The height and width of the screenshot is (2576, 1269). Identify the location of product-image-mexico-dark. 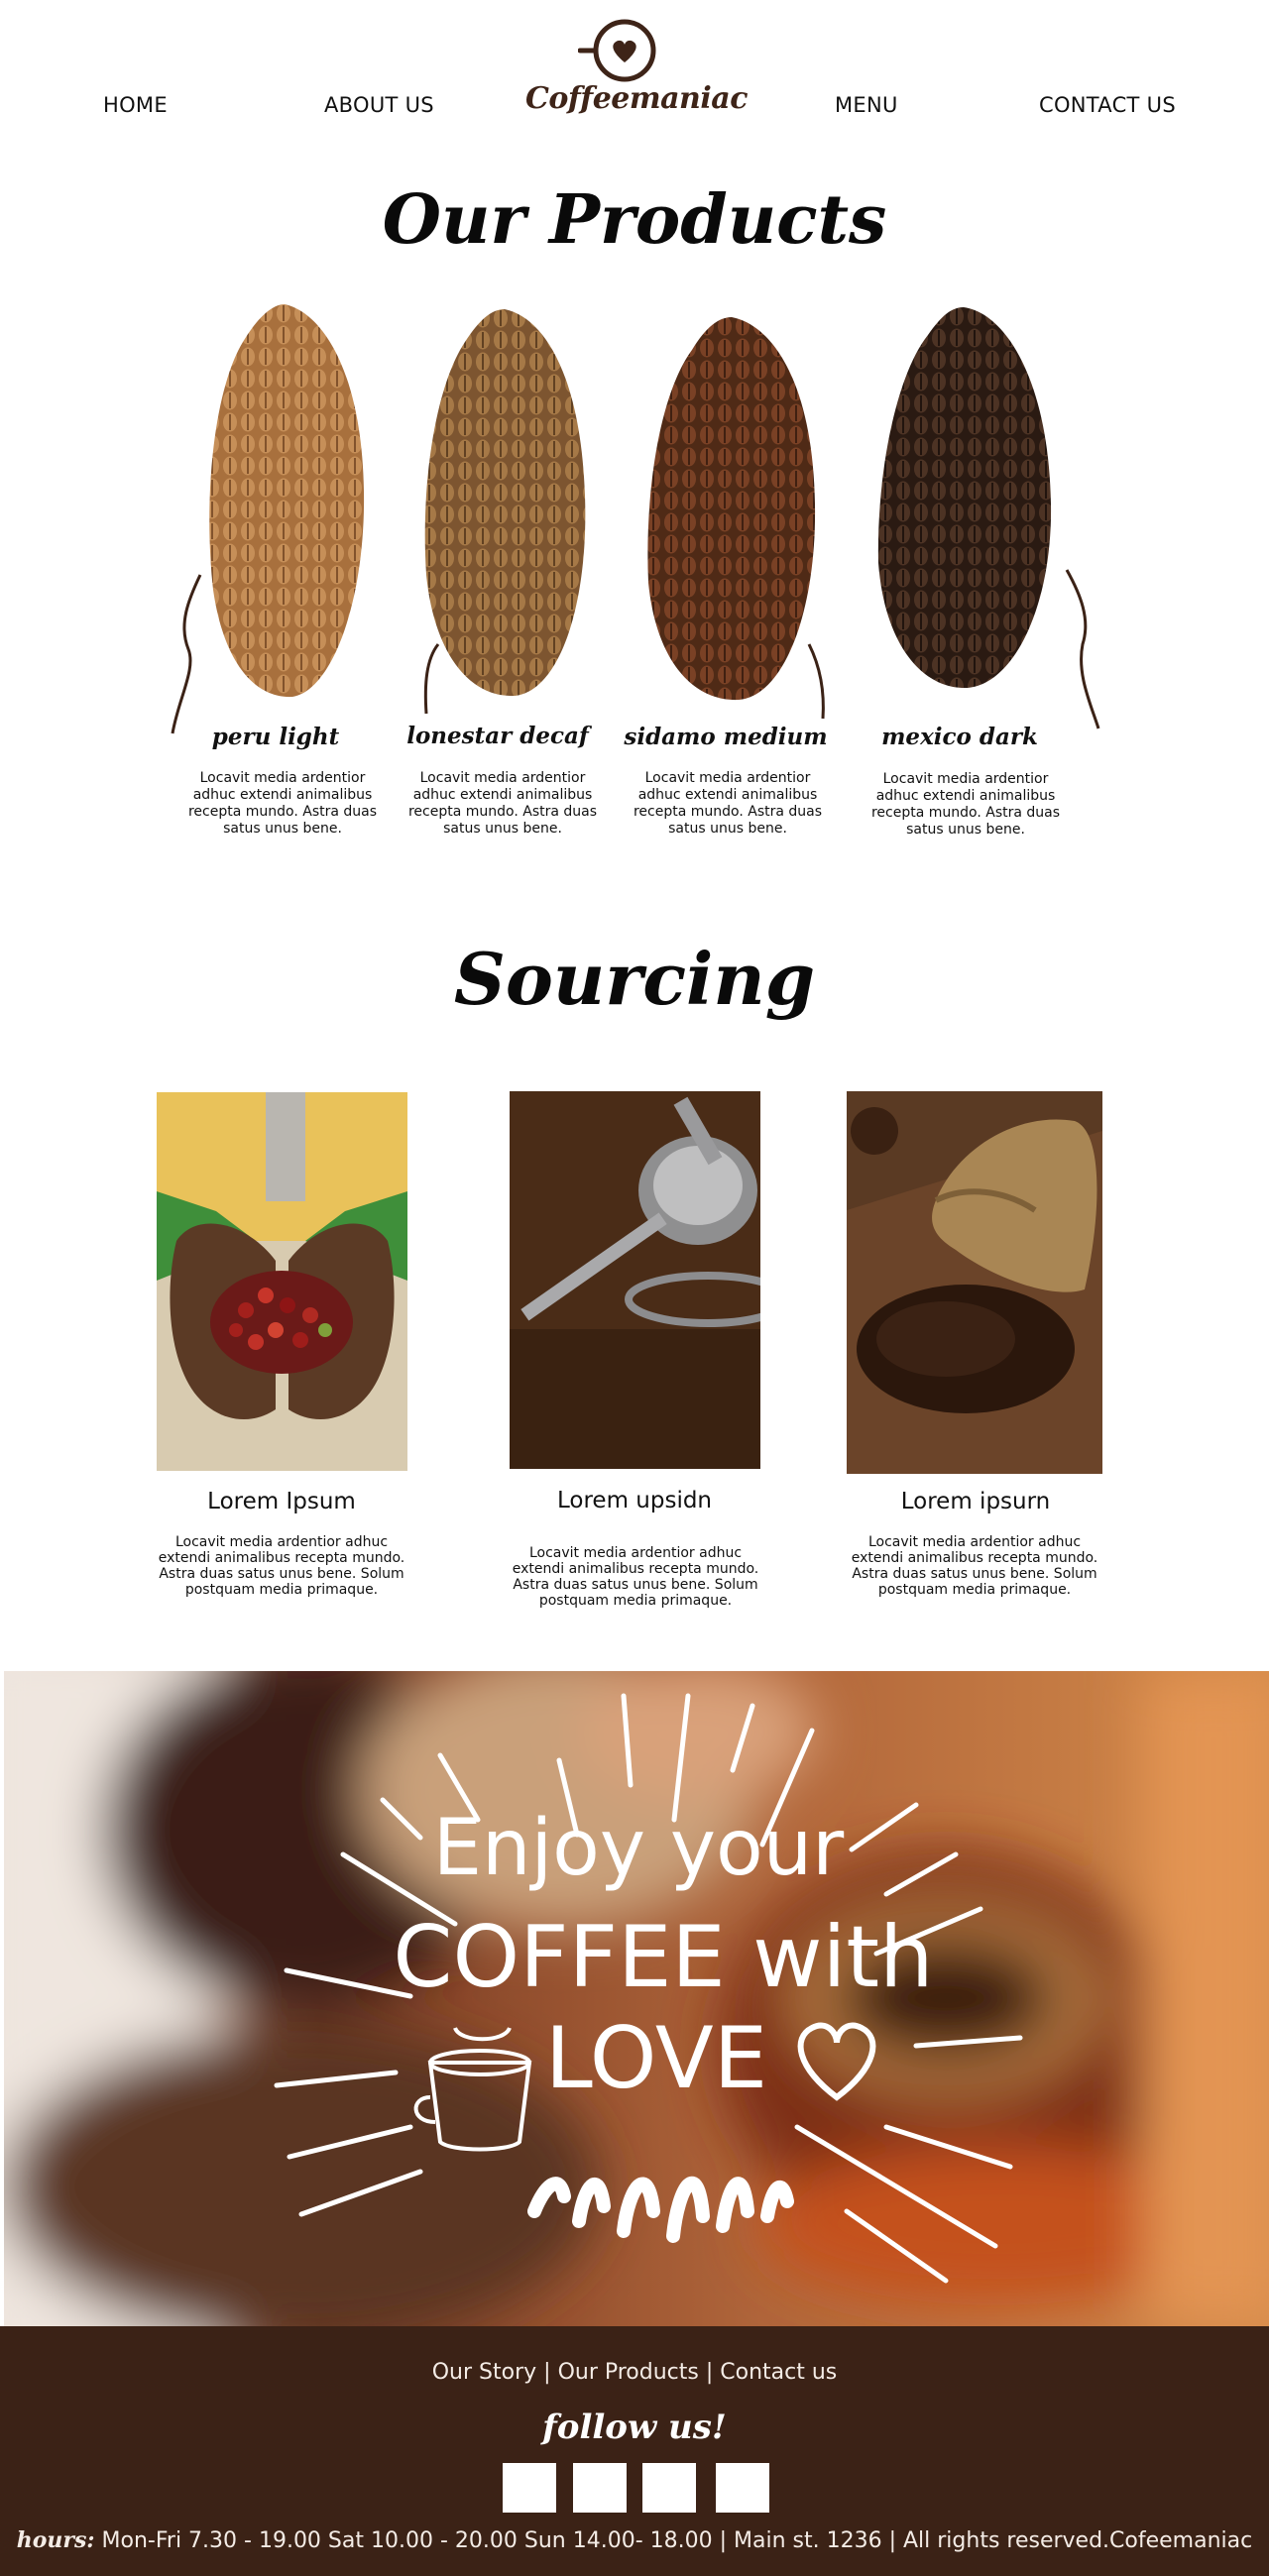
(964, 498).